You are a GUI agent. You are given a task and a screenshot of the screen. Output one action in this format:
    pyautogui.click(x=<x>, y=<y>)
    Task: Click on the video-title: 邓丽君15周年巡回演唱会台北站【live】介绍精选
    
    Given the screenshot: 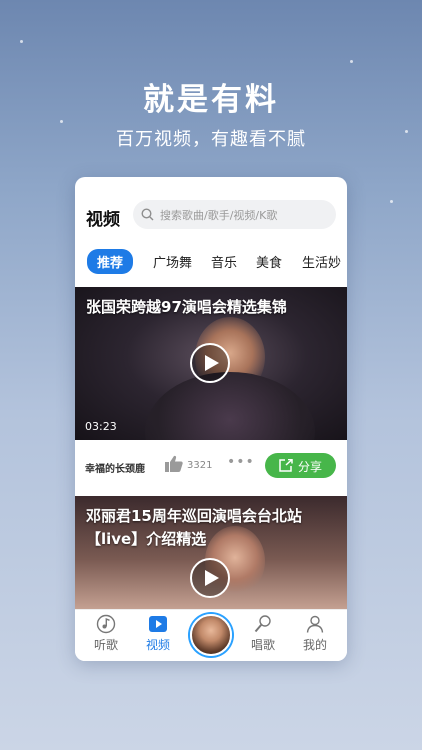 What is the action you would take?
    pyautogui.click(x=194, y=527)
    